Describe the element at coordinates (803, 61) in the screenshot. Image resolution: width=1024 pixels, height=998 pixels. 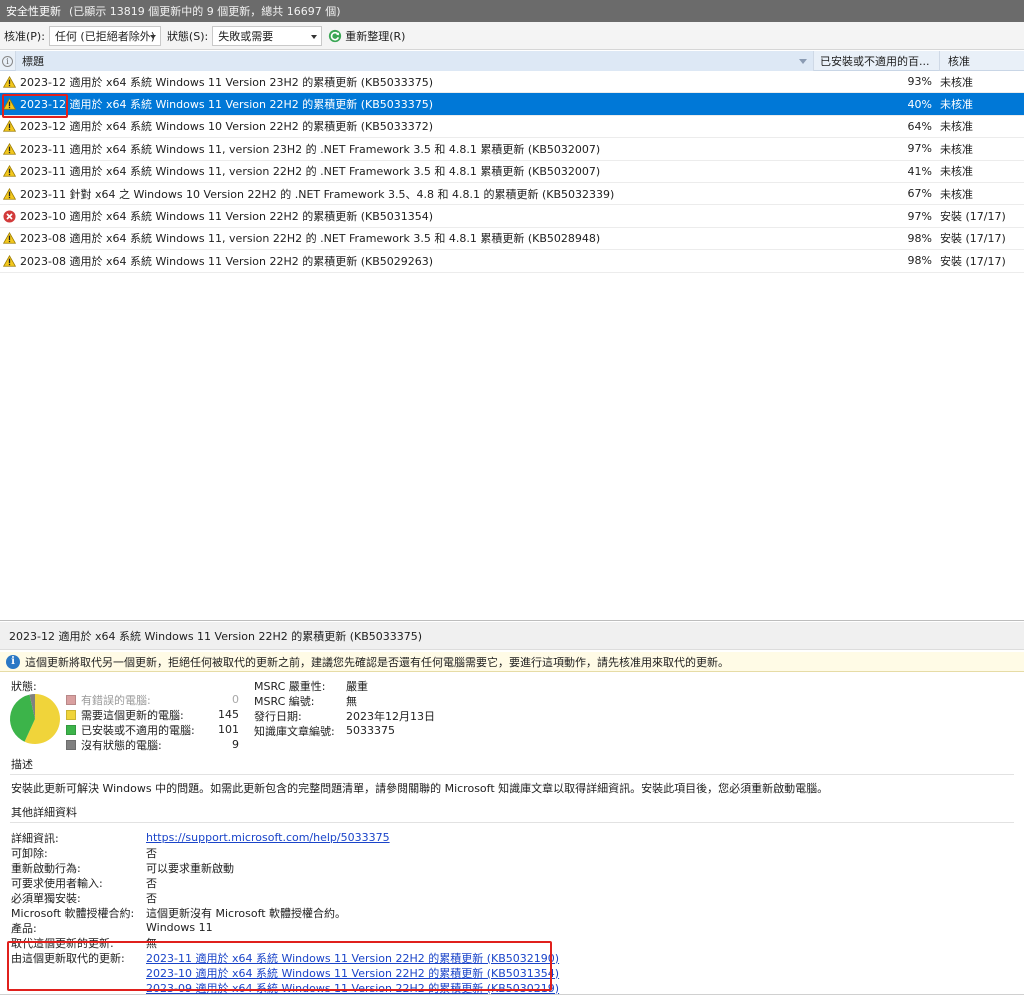
I see `sort-down-icon` at that location.